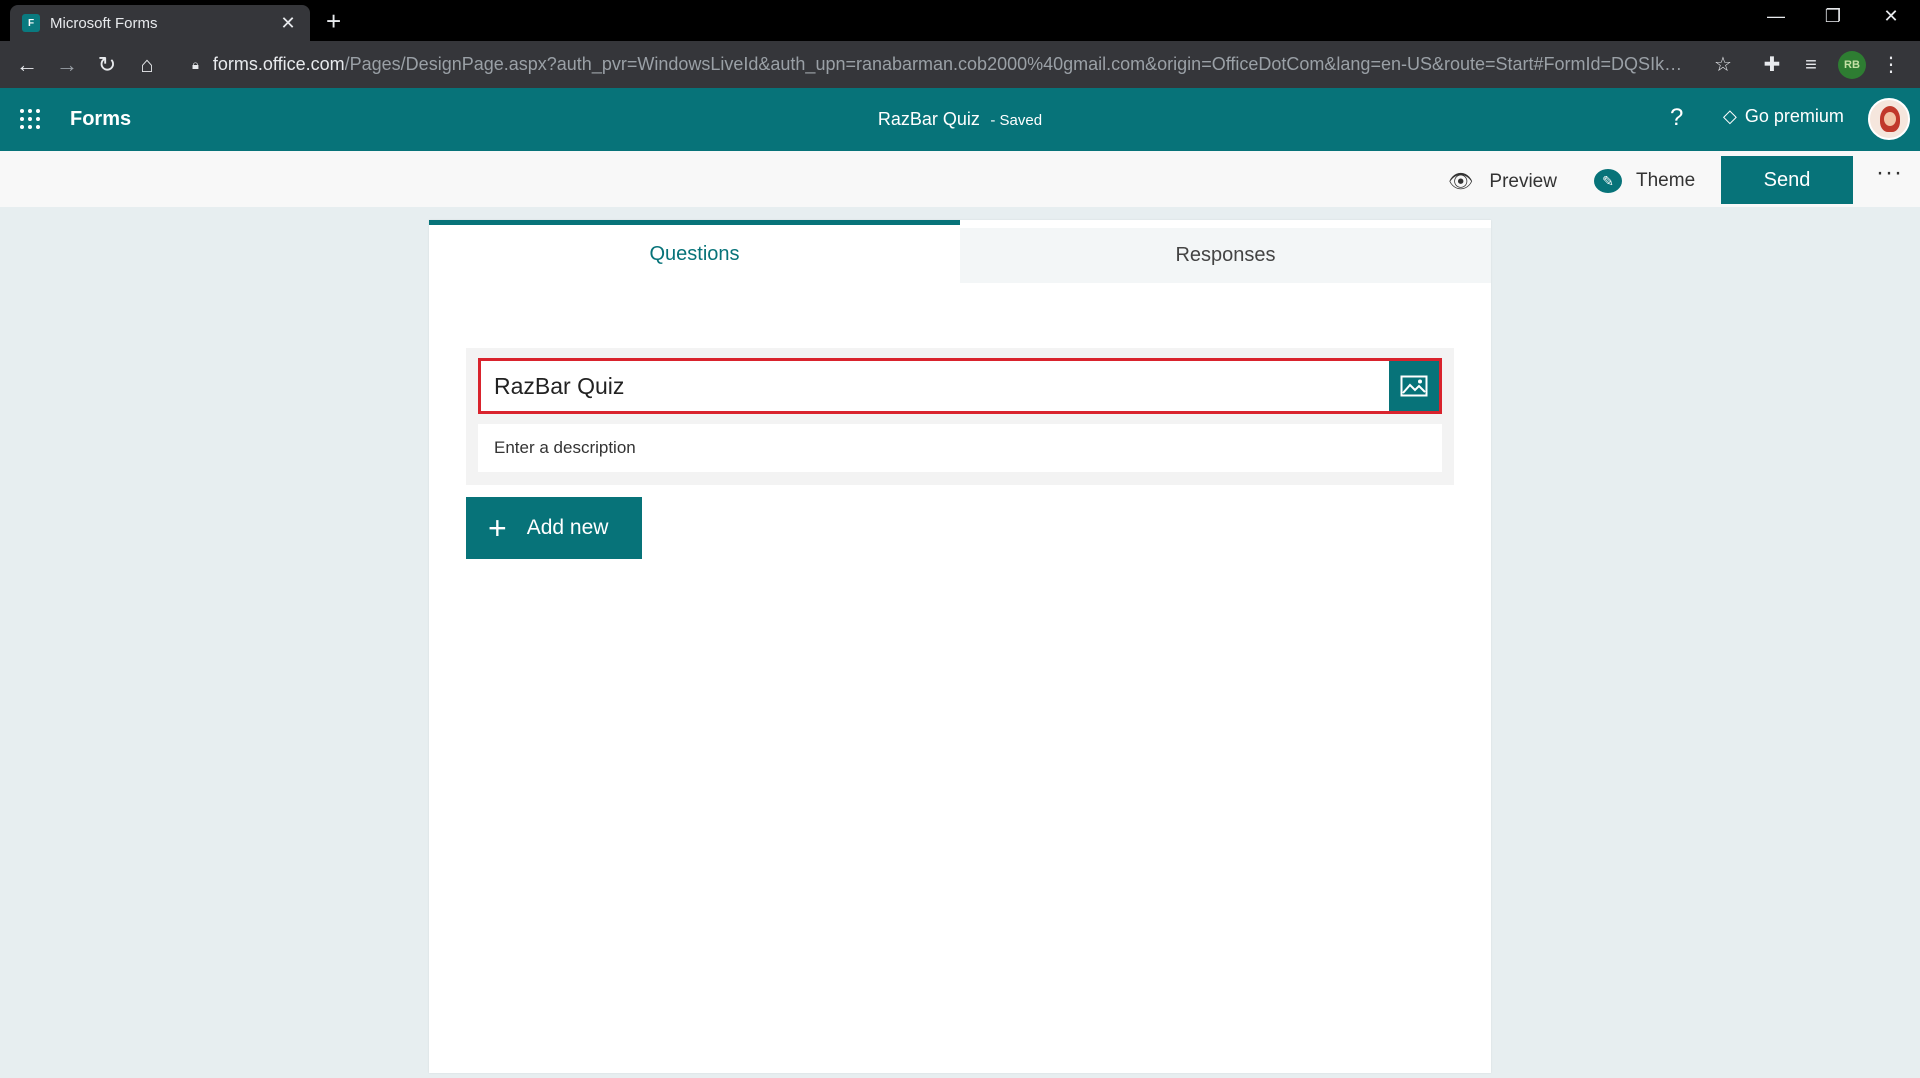  I want to click on plus-icon: +, so click(497, 528).